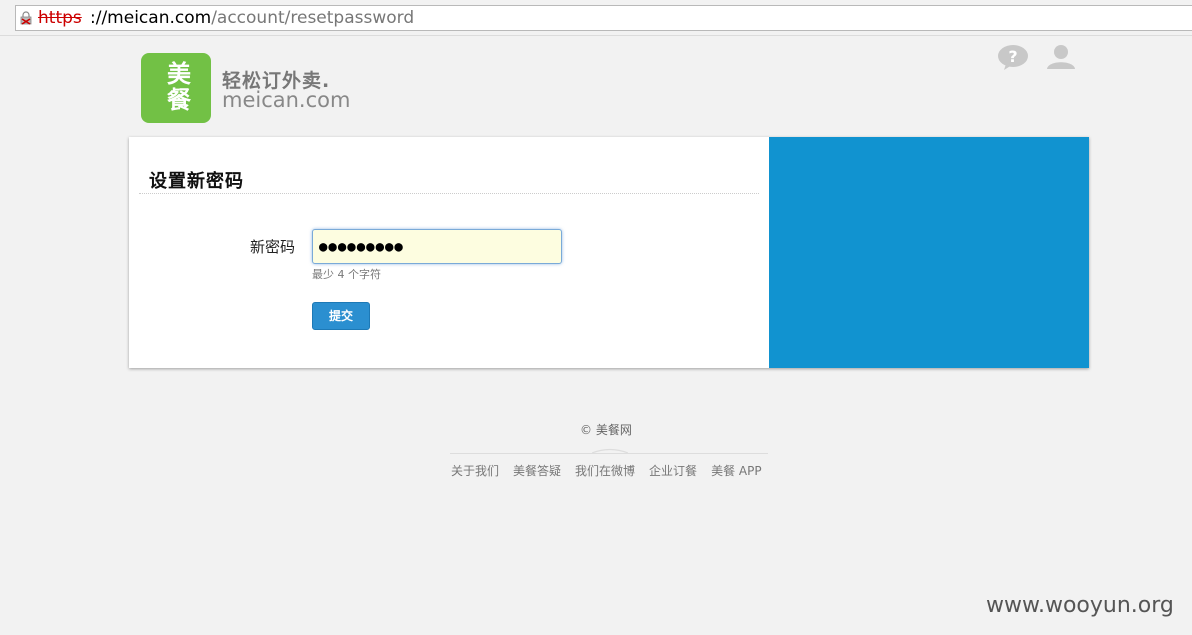  Describe the element at coordinates (437, 246) in the screenshot. I see `new-password-input` at that location.